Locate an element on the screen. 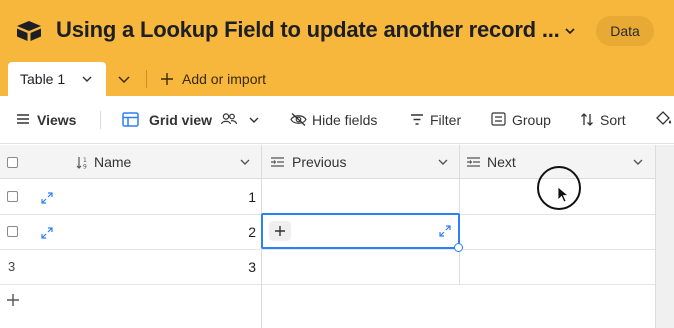  grid-scroll-edge is located at coordinates (664, 236).